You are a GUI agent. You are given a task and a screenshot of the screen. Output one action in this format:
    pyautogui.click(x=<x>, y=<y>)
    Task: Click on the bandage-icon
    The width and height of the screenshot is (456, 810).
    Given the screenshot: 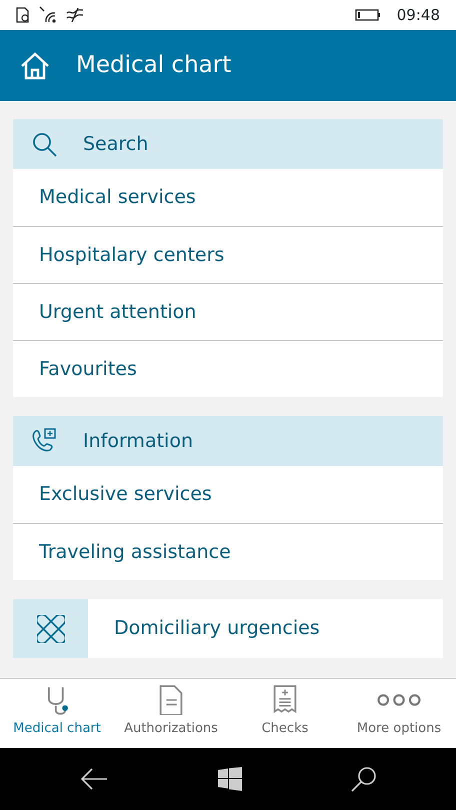 What is the action you would take?
    pyautogui.click(x=50, y=628)
    